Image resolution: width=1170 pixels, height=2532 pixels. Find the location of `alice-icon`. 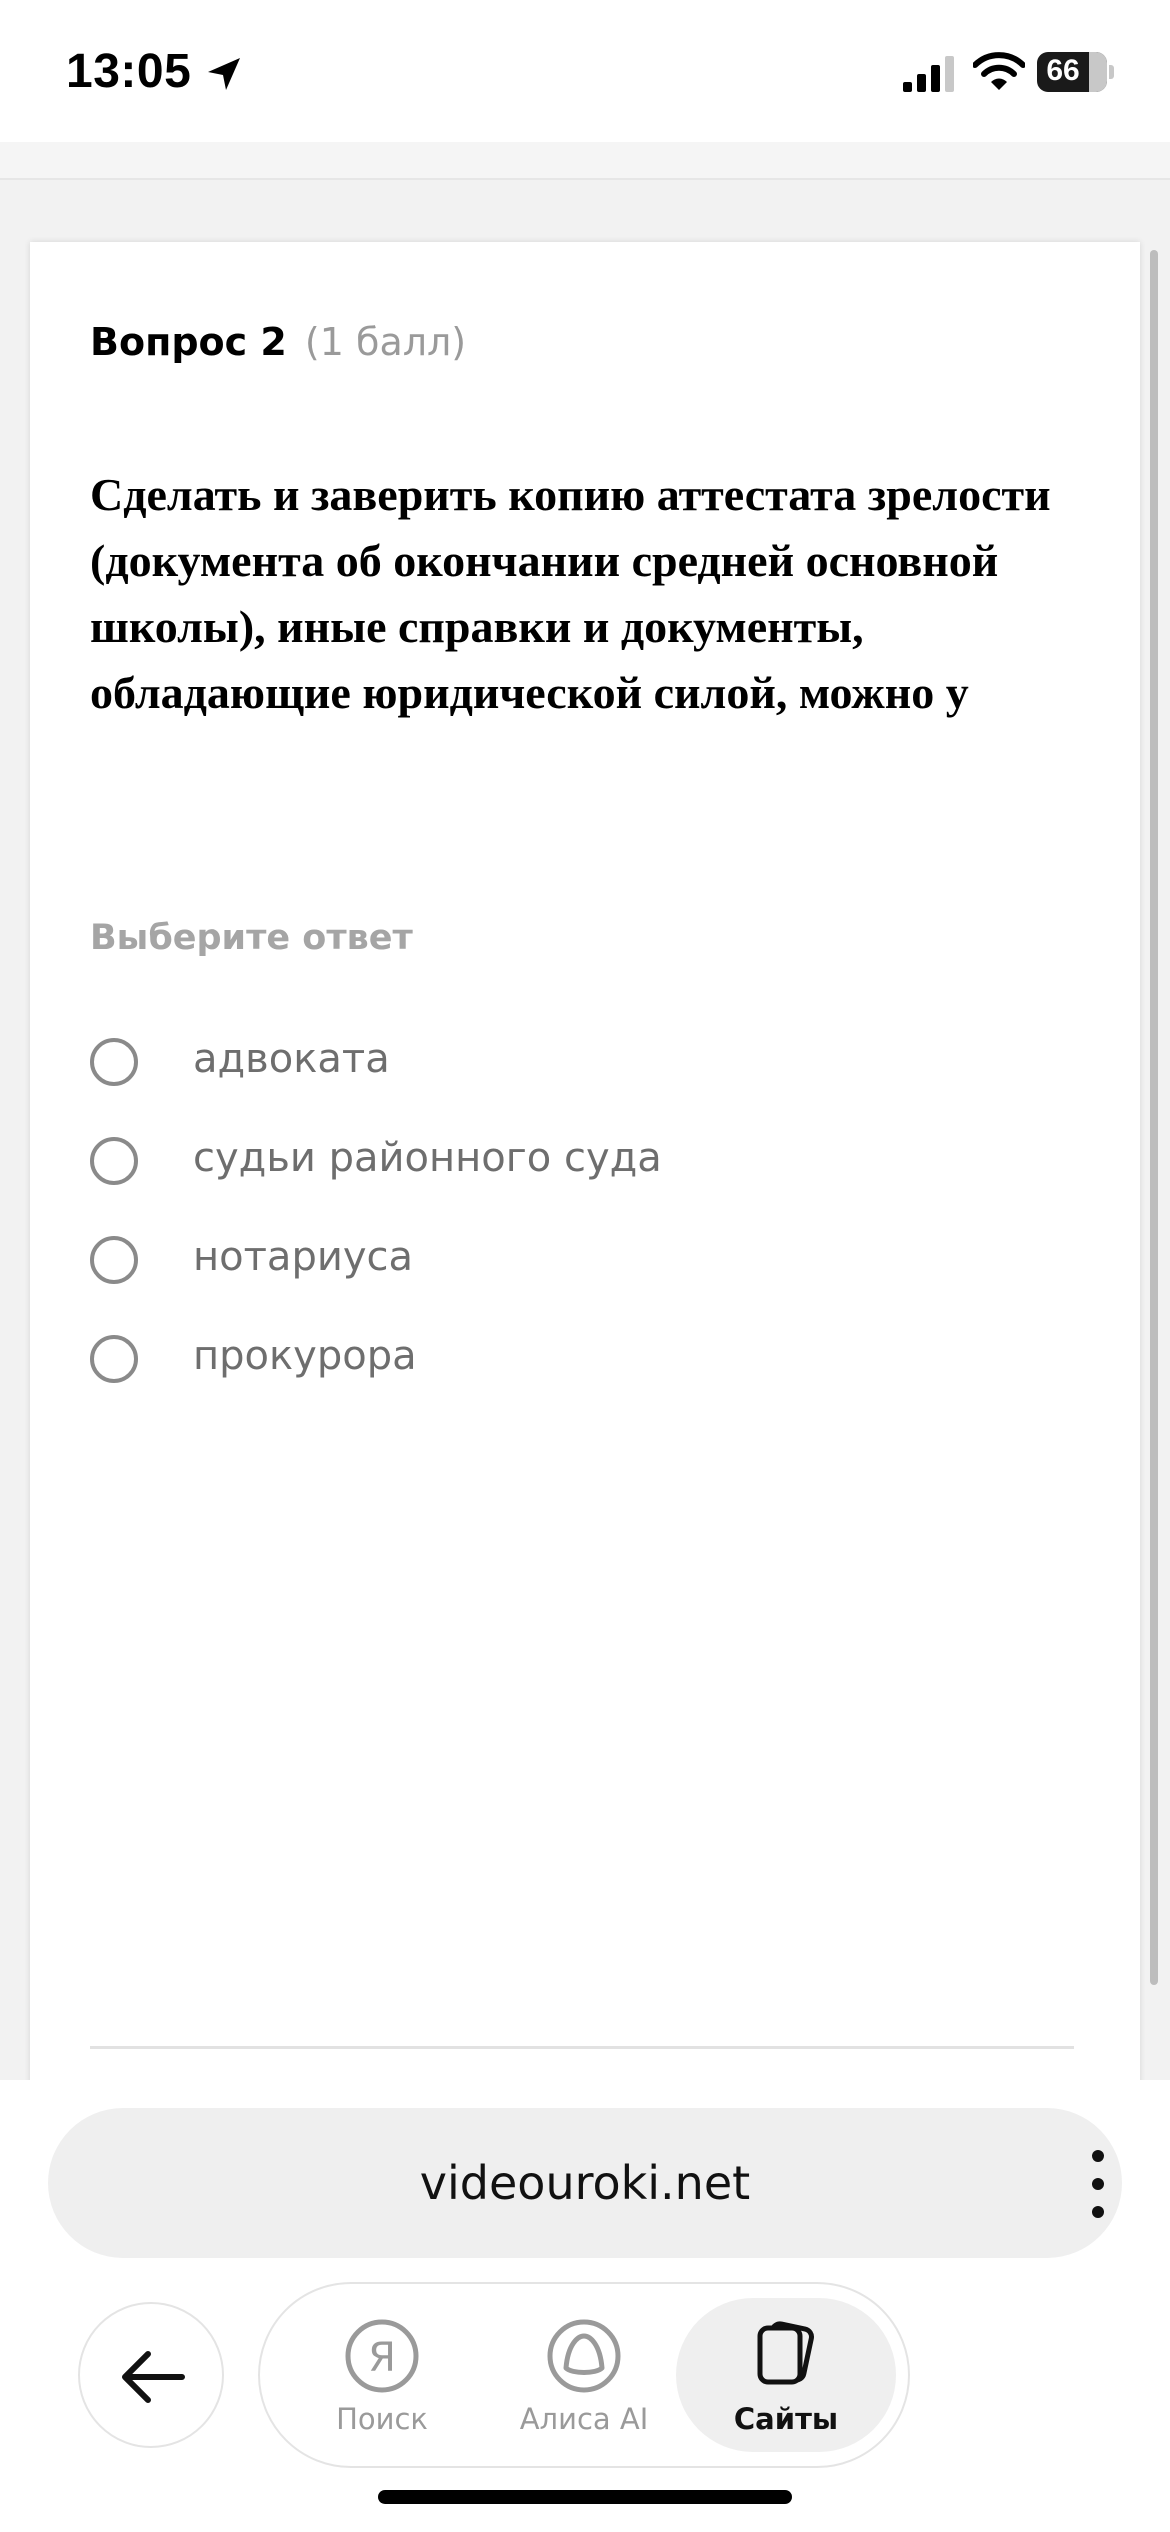

alice-icon is located at coordinates (584, 2356).